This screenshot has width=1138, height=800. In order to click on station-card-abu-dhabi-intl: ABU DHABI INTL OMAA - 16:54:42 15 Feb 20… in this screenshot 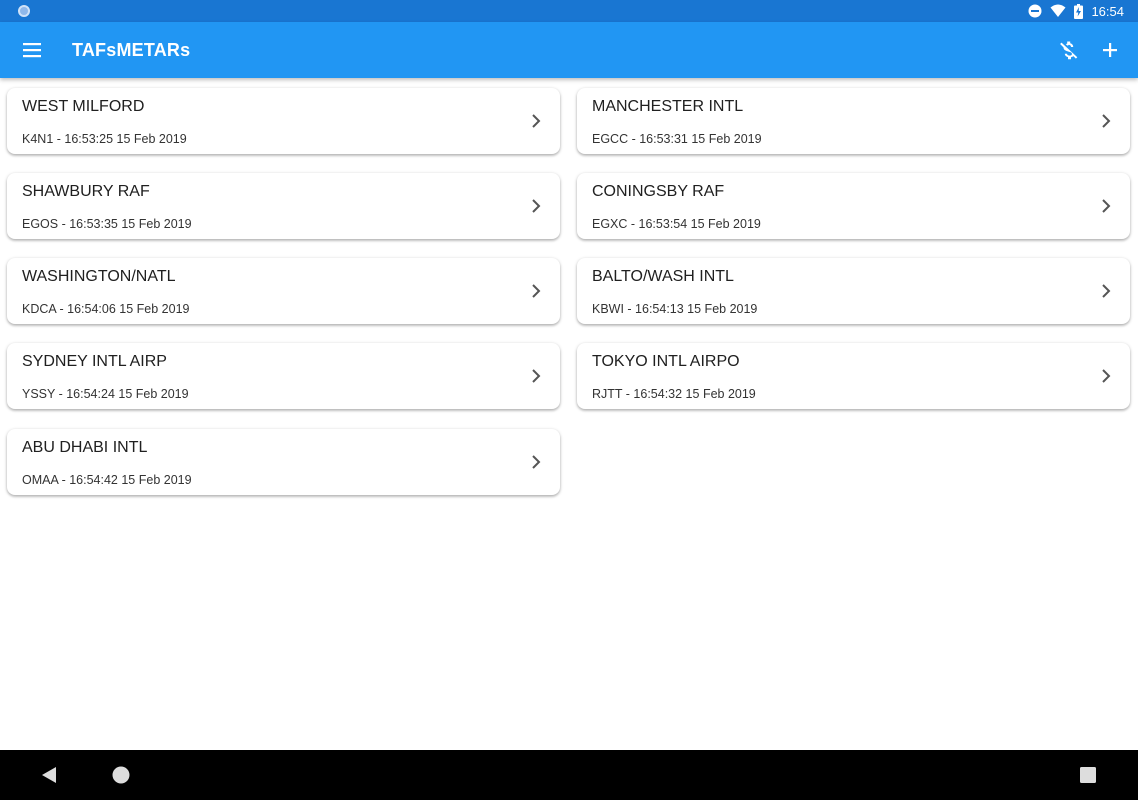, I will do `click(283, 462)`.